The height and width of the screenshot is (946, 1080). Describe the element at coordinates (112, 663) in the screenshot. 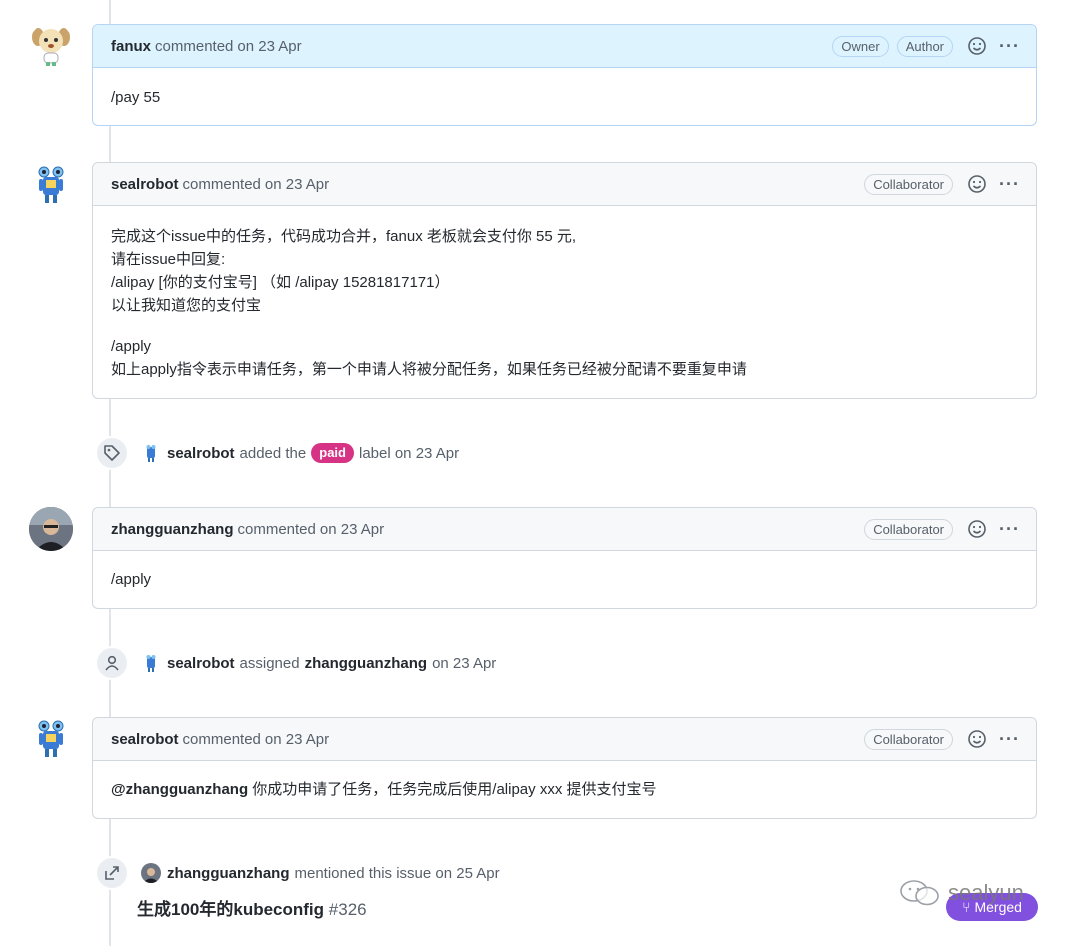

I see `person-icon` at that location.